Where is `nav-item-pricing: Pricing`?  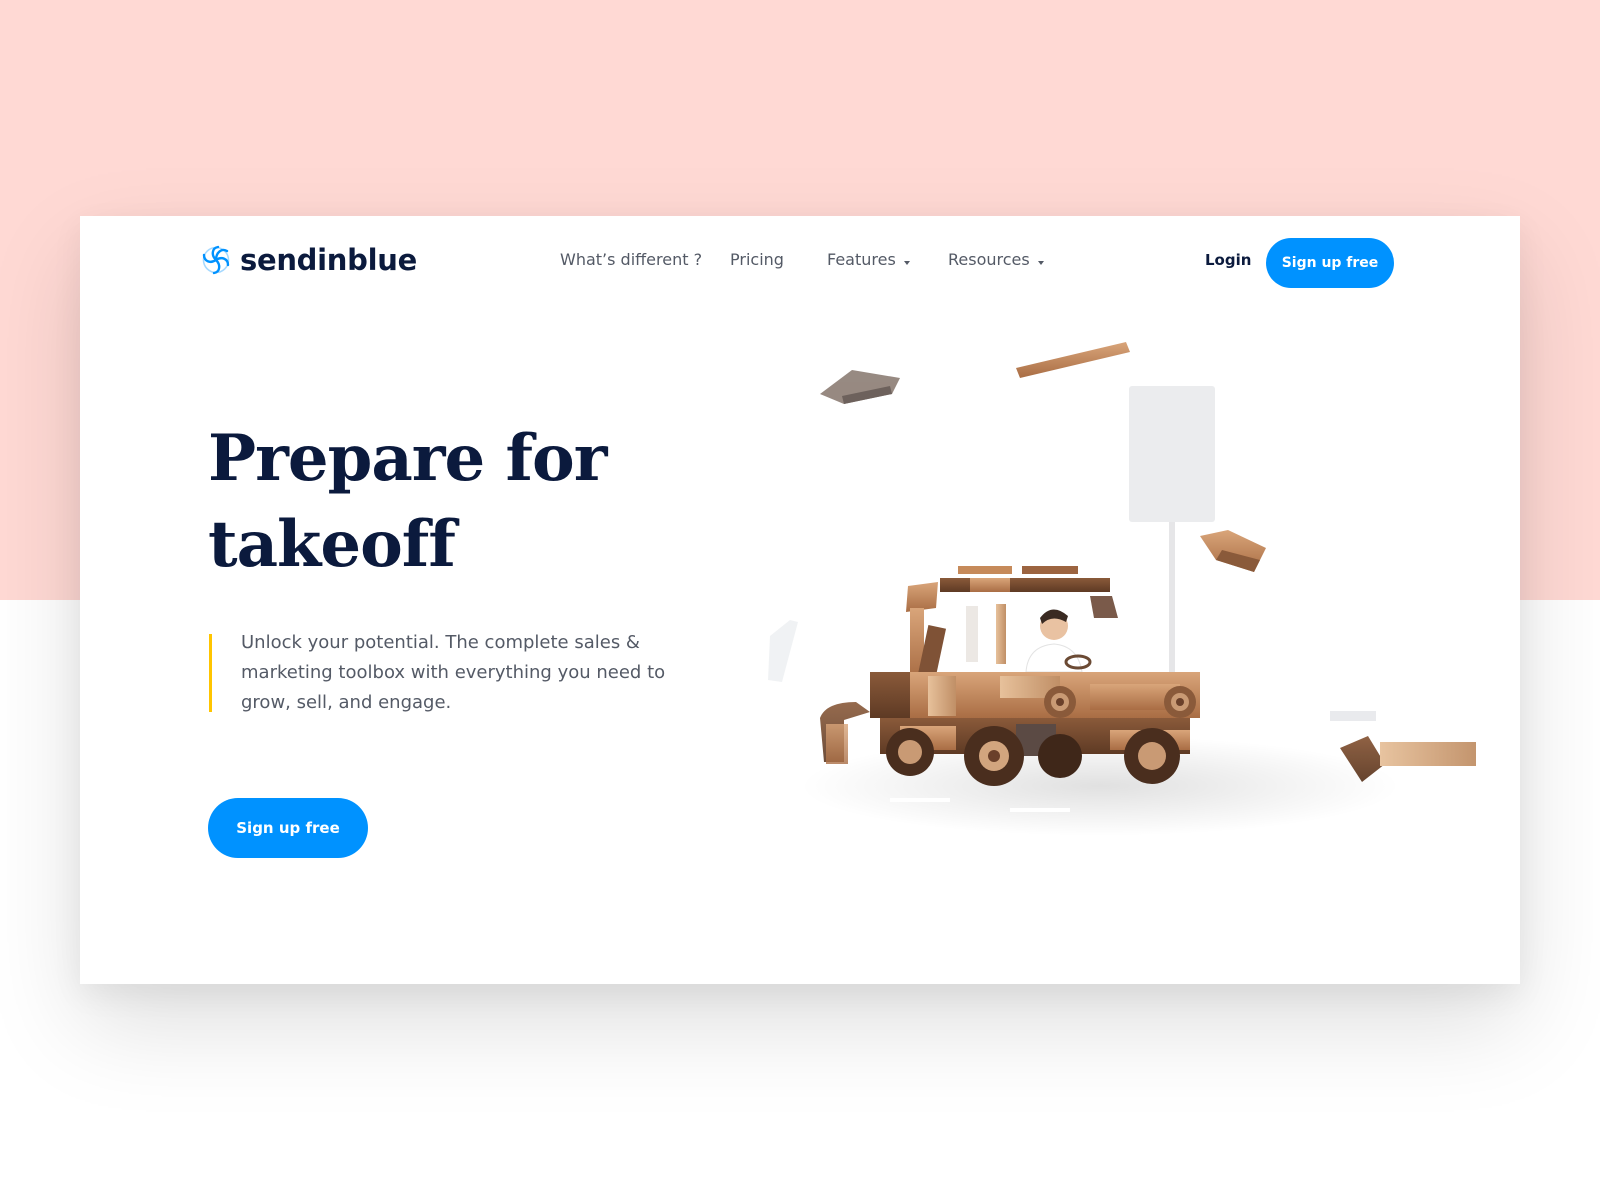
nav-item-pricing: Pricing is located at coordinates (757, 259).